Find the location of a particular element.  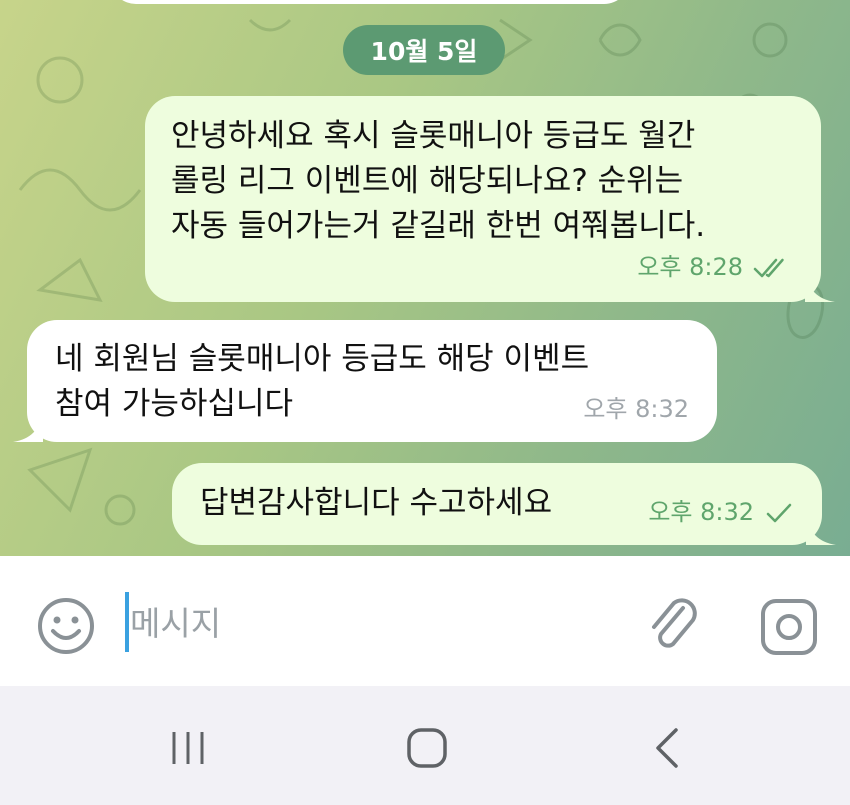

message-bubble-outgoing: 답변감사합니다 수고하세요 오후 8:32 is located at coordinates (504, 504).